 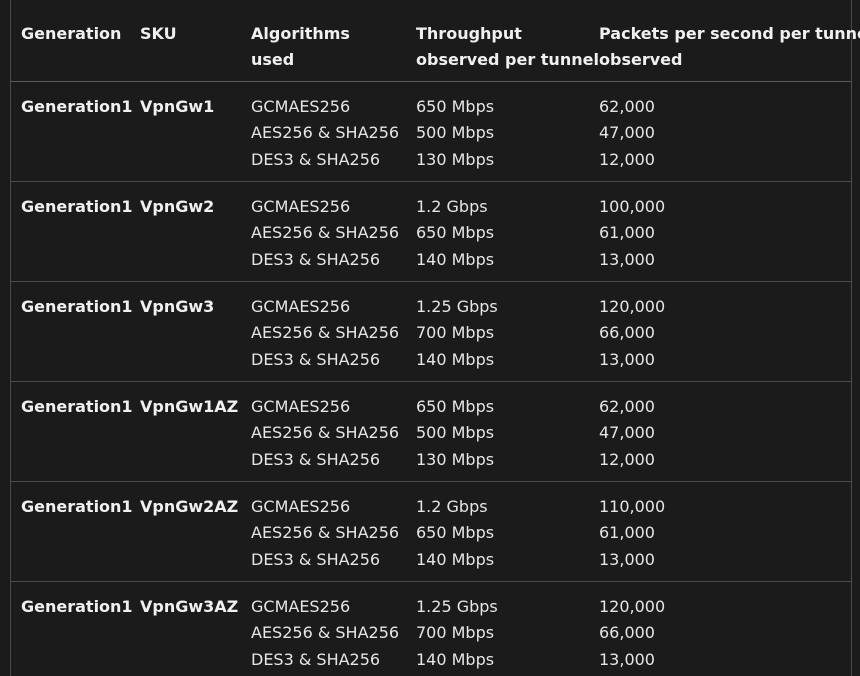 I want to click on pps-cell: 110,000 61,000 13,000, so click(x=632, y=533).